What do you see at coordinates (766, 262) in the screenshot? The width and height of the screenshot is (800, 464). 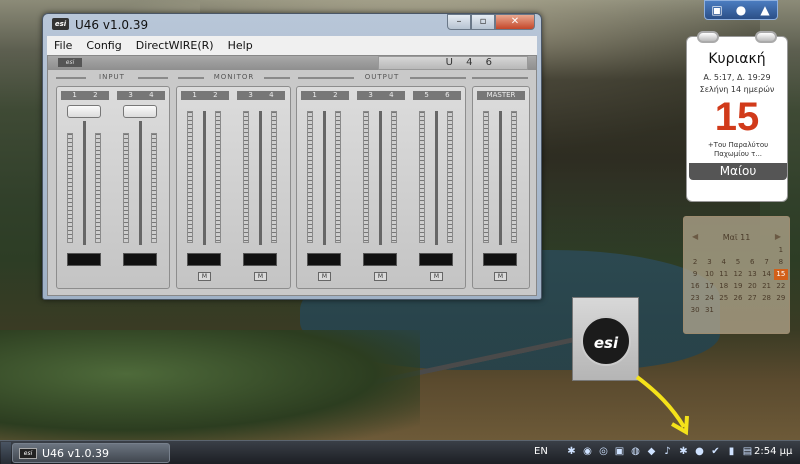 I see `calendar-day: 7` at bounding box center [766, 262].